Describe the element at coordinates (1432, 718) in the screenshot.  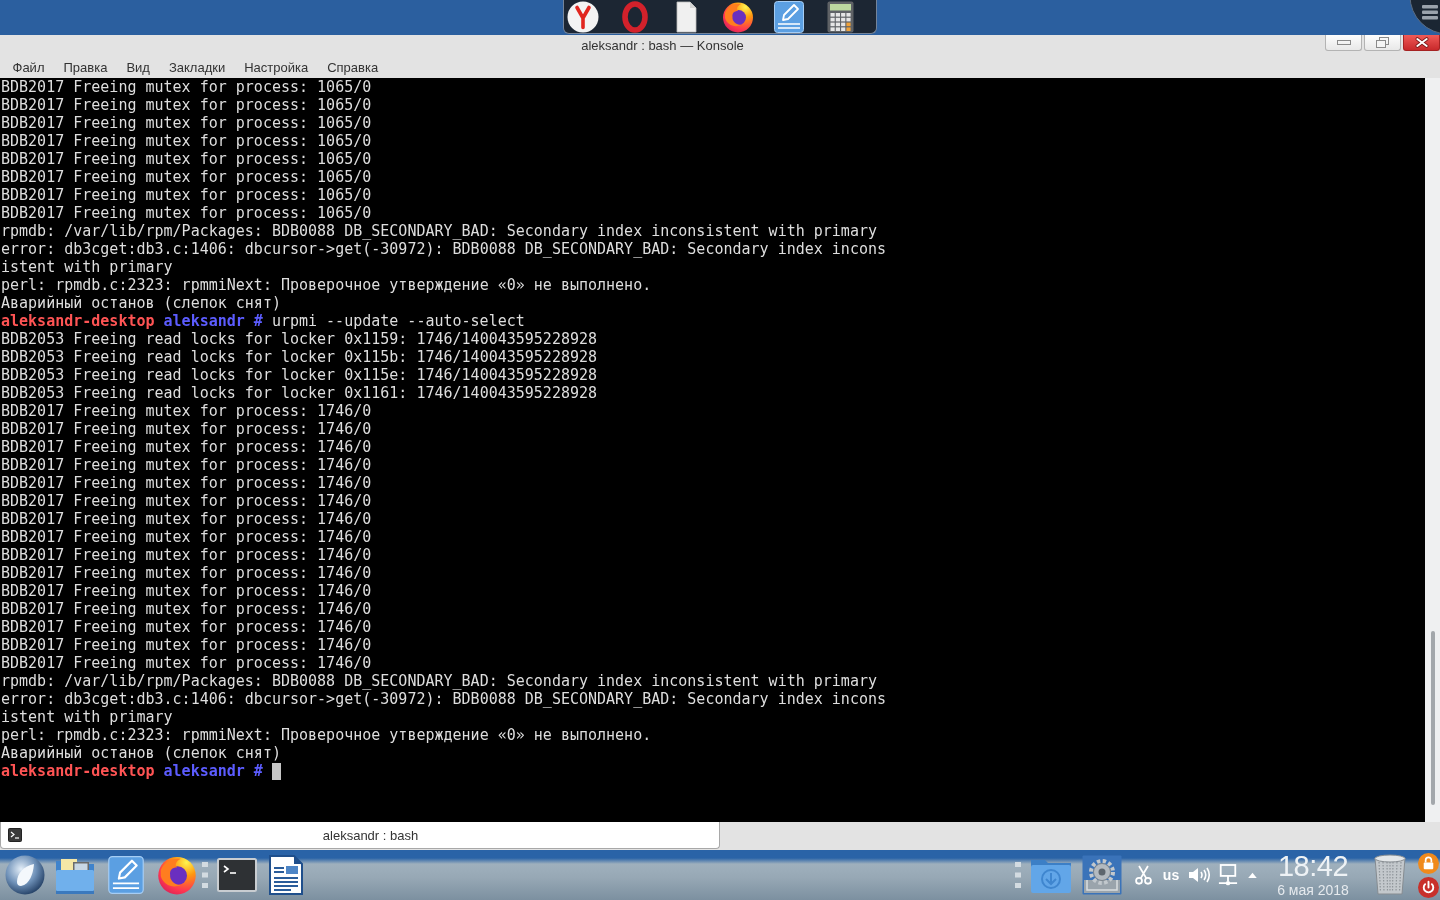
I see `scrollbar-thumb` at that location.